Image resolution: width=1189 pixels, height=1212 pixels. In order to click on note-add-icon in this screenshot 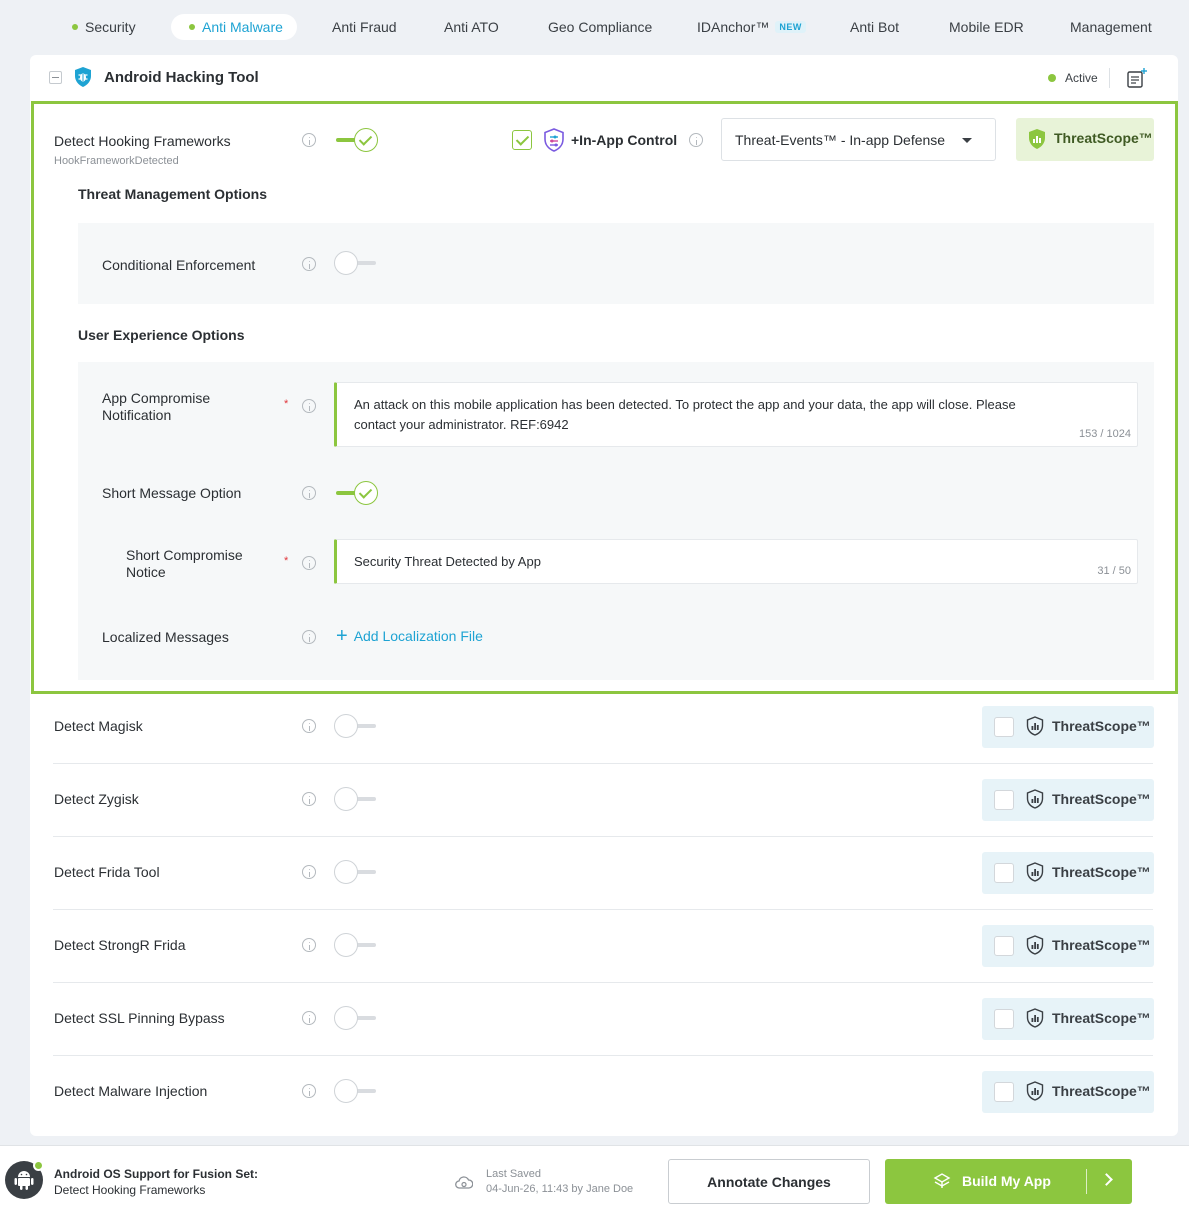, I will do `click(1137, 78)`.